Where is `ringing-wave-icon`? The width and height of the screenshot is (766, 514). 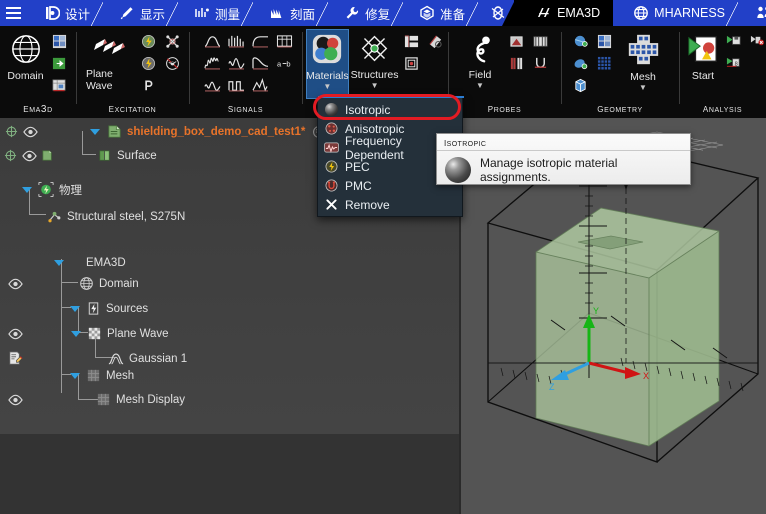
ringing-wave-icon is located at coordinates (236, 41).